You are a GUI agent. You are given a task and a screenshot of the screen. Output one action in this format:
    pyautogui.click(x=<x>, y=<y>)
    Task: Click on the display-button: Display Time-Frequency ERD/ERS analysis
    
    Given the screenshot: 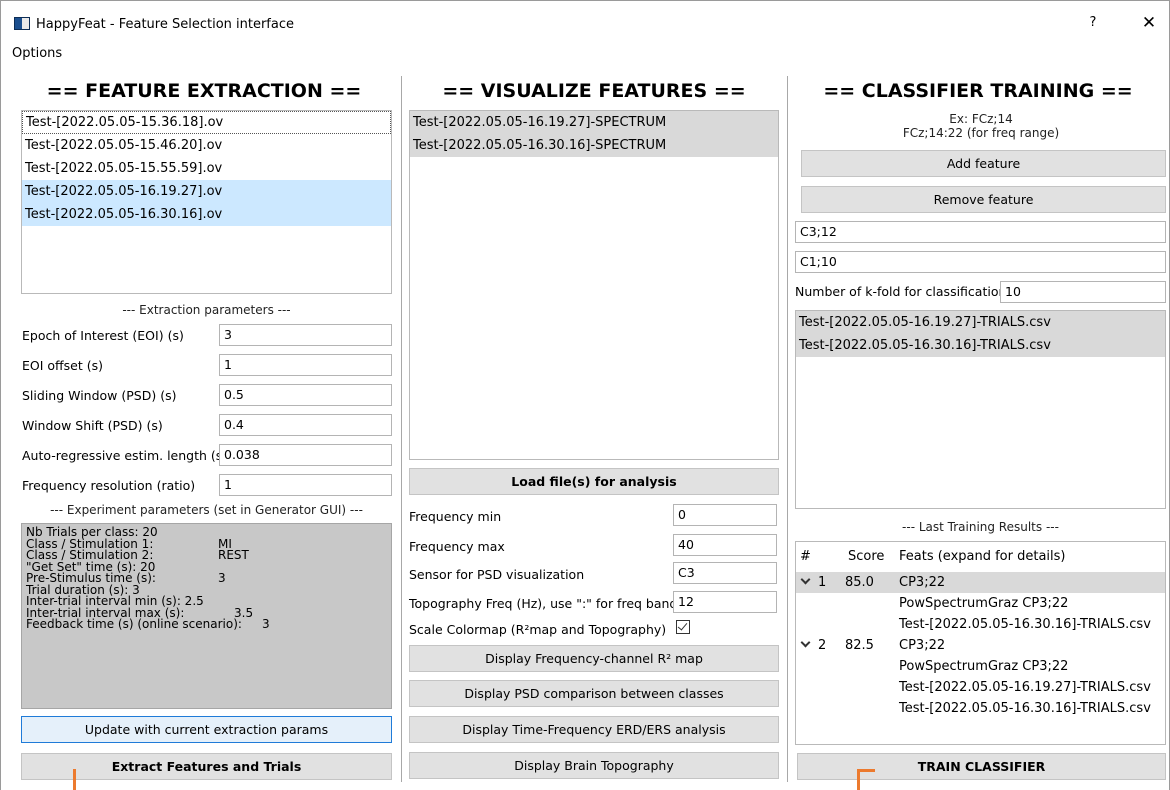 What is the action you would take?
    pyautogui.click(x=594, y=729)
    